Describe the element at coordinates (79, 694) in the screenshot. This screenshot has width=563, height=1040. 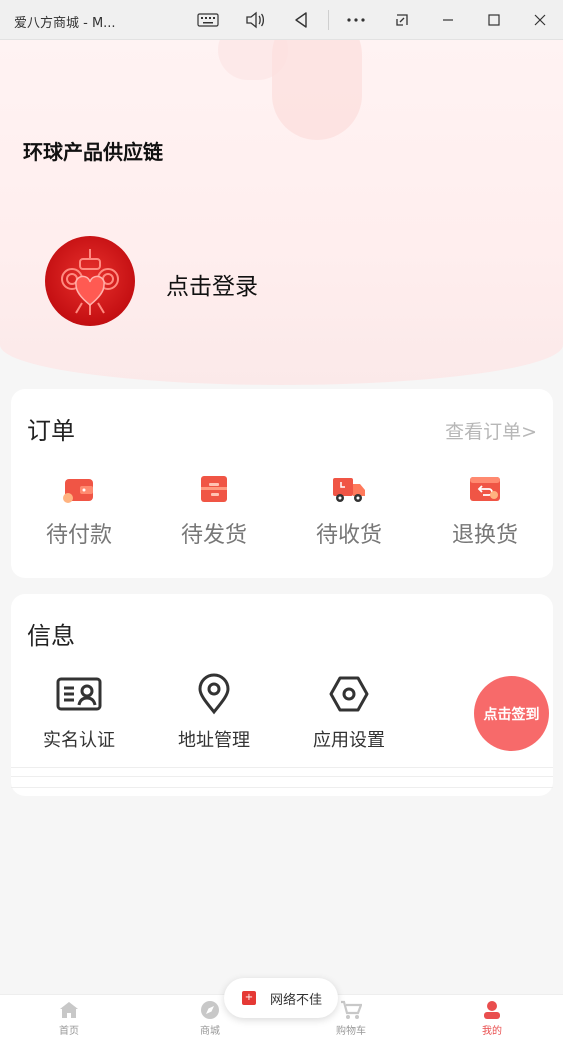
I see `id-card-icon` at that location.